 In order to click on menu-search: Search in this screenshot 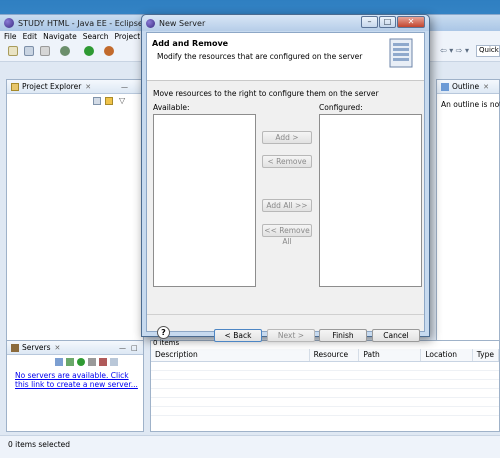, I will do `click(96, 36)`.